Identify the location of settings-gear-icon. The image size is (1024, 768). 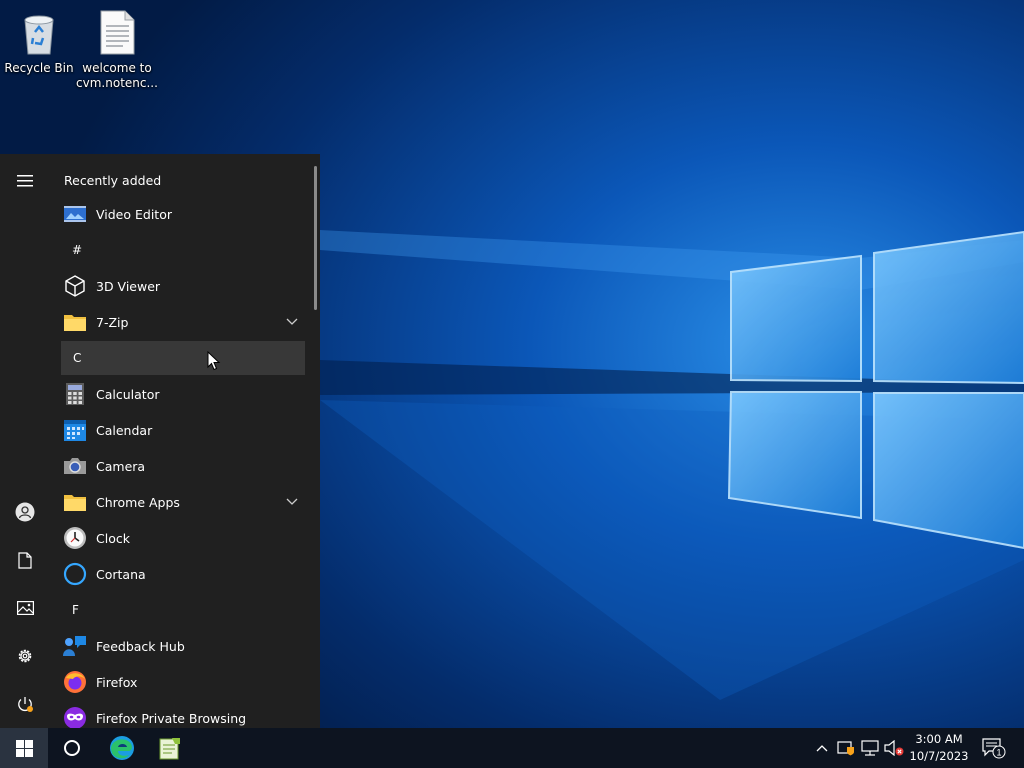
(25, 656).